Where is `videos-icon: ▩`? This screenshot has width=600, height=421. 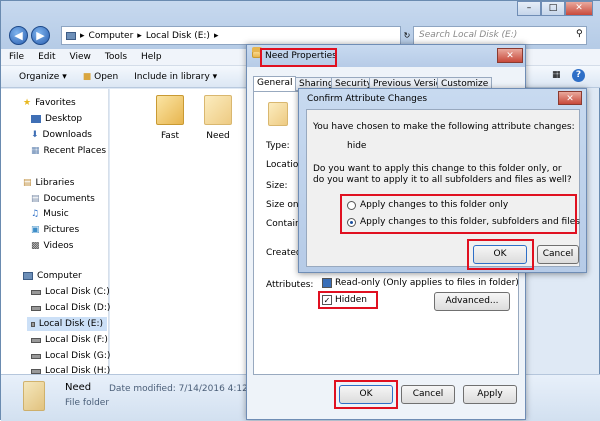
videos-icon: ▩ is located at coordinates (35, 246).